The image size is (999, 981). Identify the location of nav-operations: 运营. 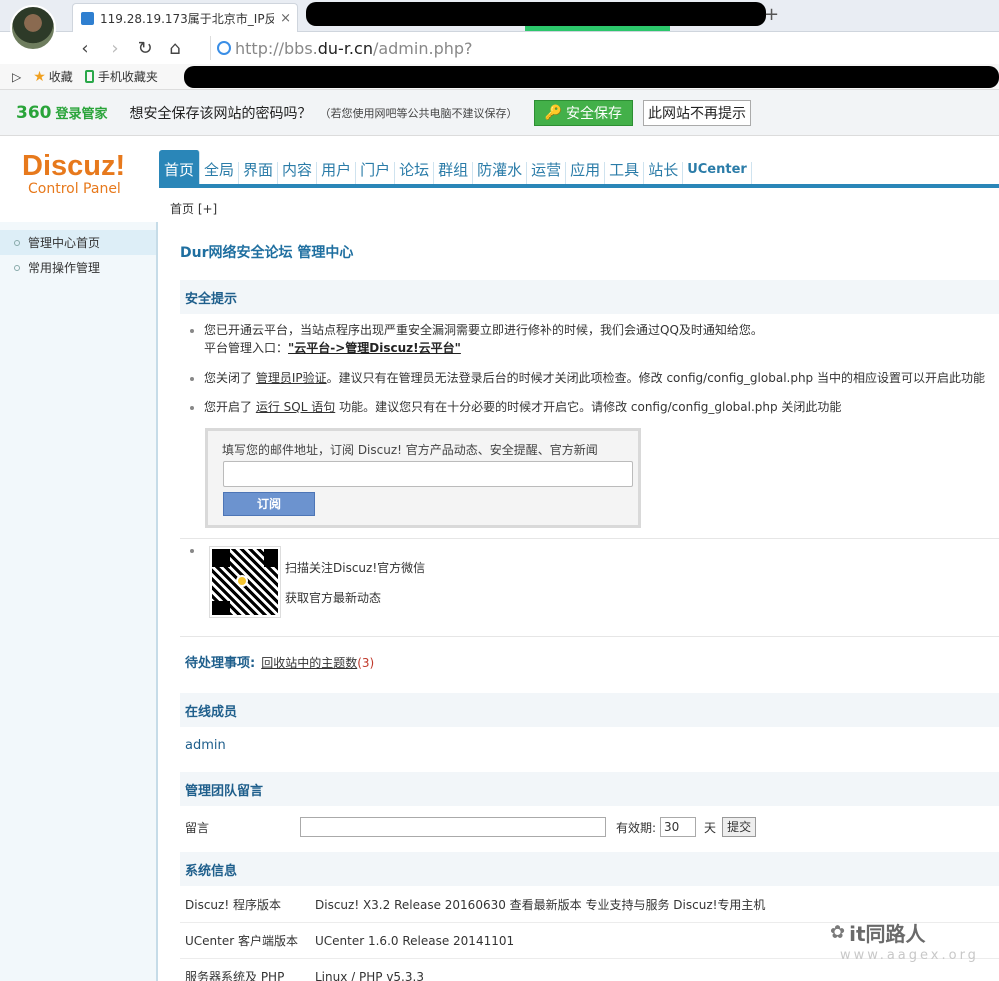
(547, 174).